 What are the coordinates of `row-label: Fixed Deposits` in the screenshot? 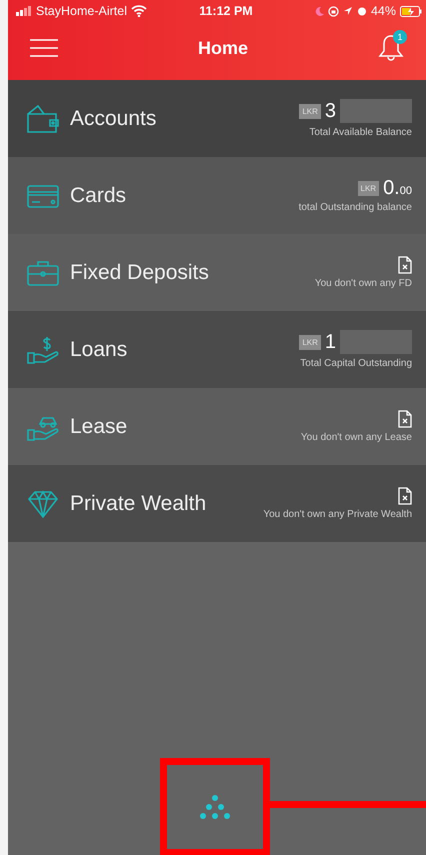 It's located at (140, 272).